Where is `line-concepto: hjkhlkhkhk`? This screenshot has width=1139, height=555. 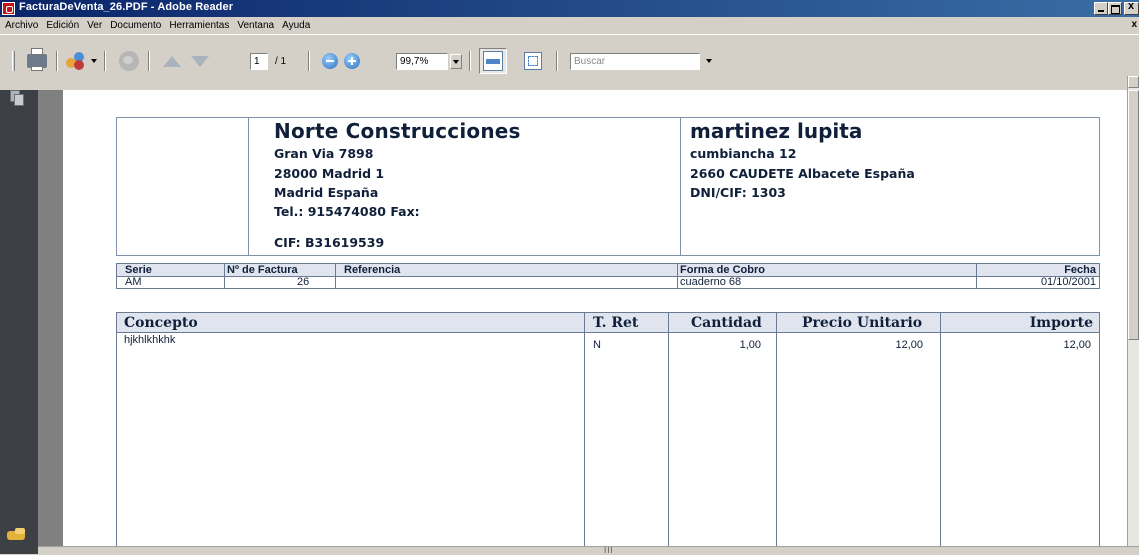 line-concepto: hjkhlkhkhk is located at coordinates (150, 340).